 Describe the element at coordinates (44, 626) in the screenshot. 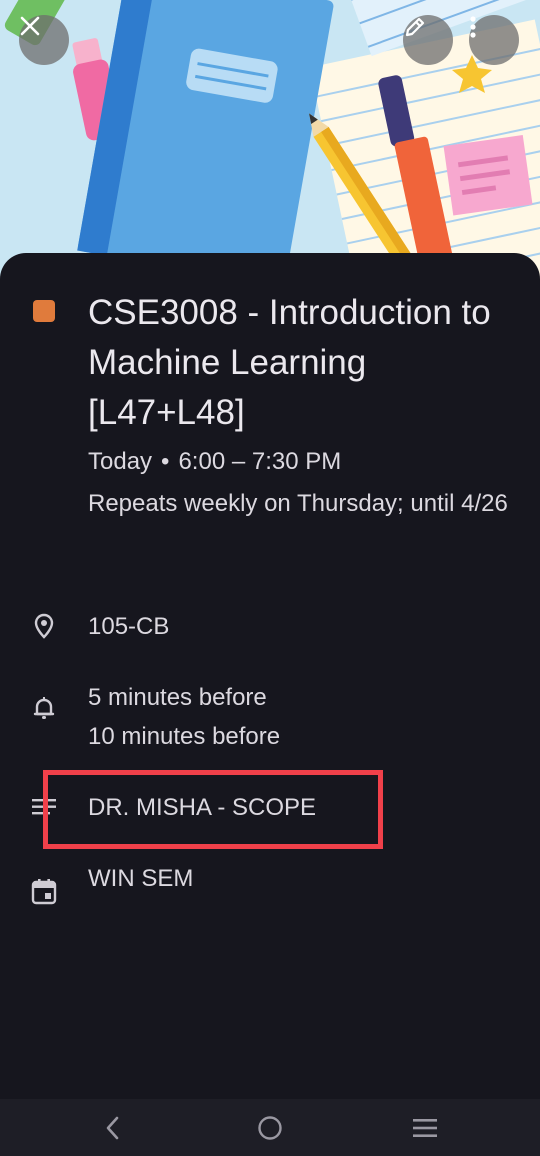

I see `location-pin-icon` at that location.